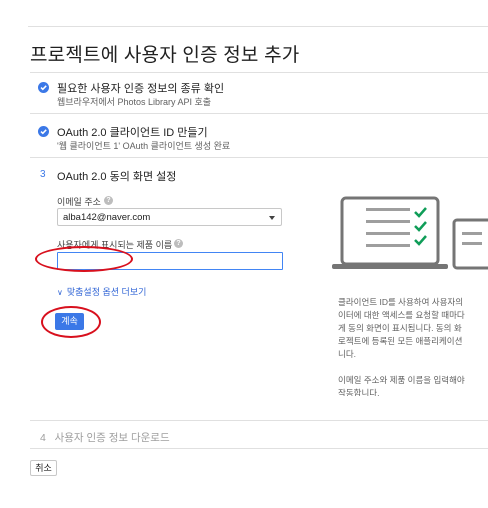  I want to click on page-title: 프로젝트에 사용자 인증 정보 추가, so click(165, 55).